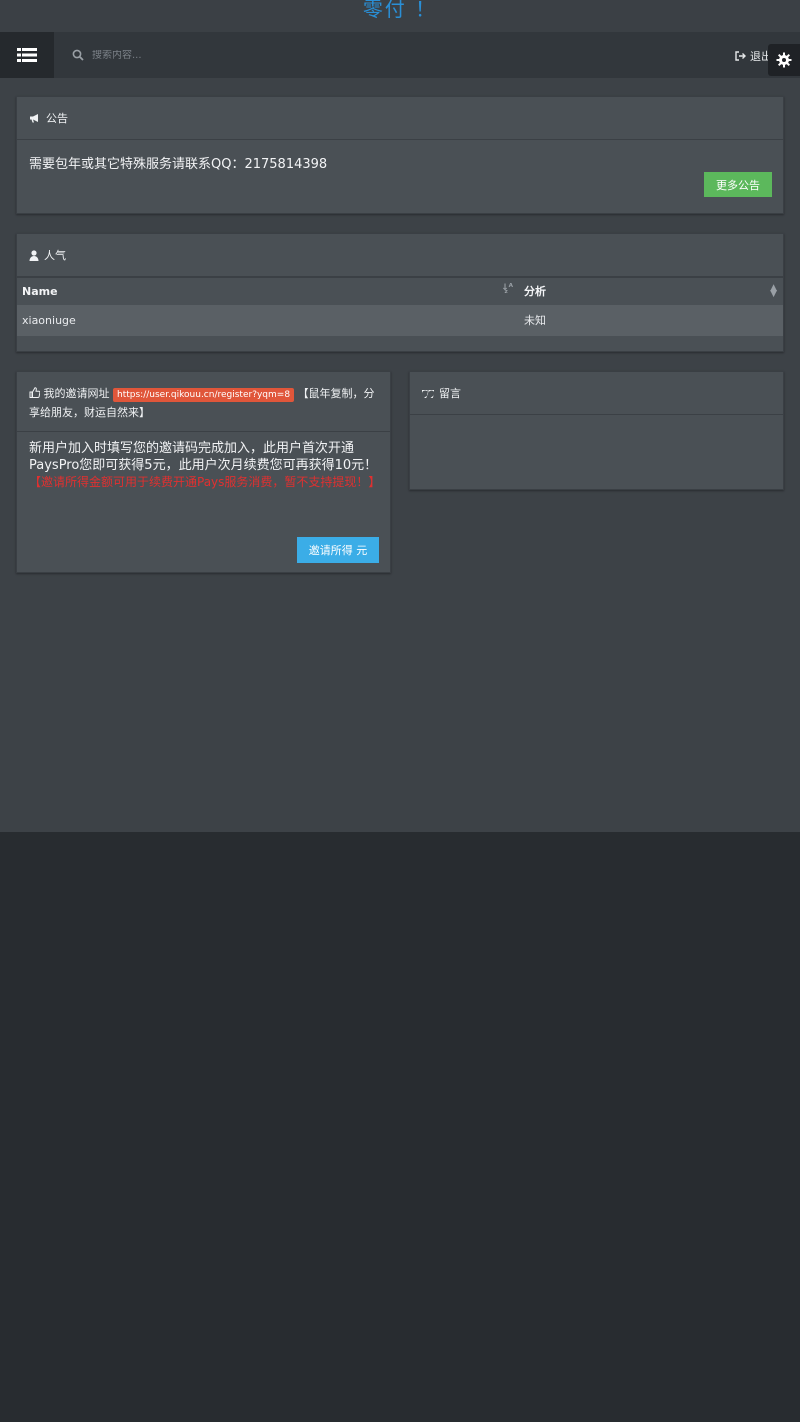 This screenshot has height=1422, width=800. I want to click on more-notices-button: 更多公告, so click(738, 184).